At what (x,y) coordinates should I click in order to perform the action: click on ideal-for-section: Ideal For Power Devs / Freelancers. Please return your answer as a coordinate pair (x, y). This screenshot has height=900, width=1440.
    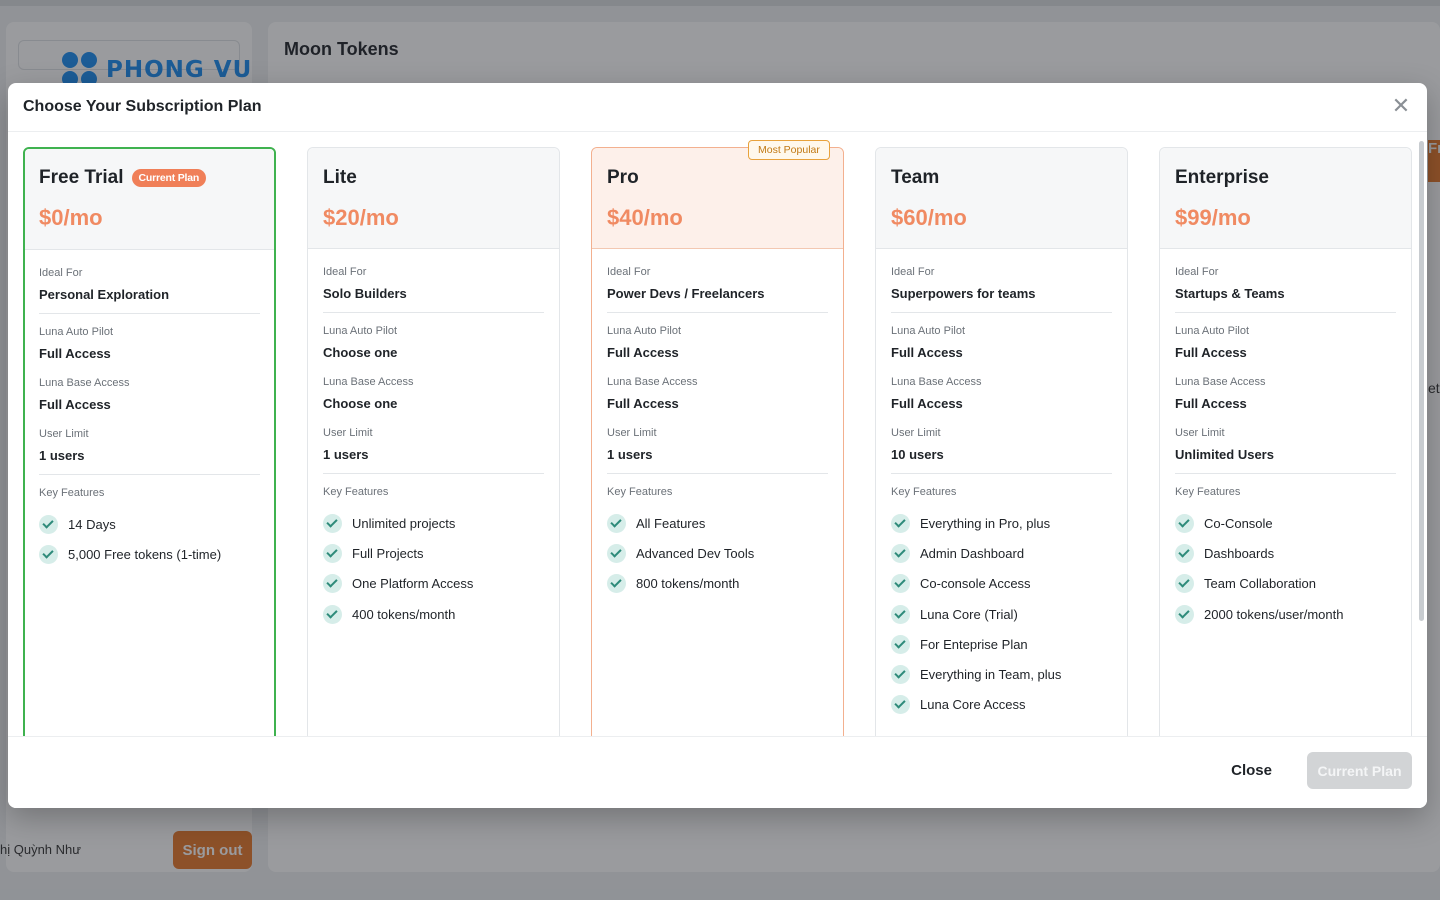
    Looking at the image, I should click on (717, 289).